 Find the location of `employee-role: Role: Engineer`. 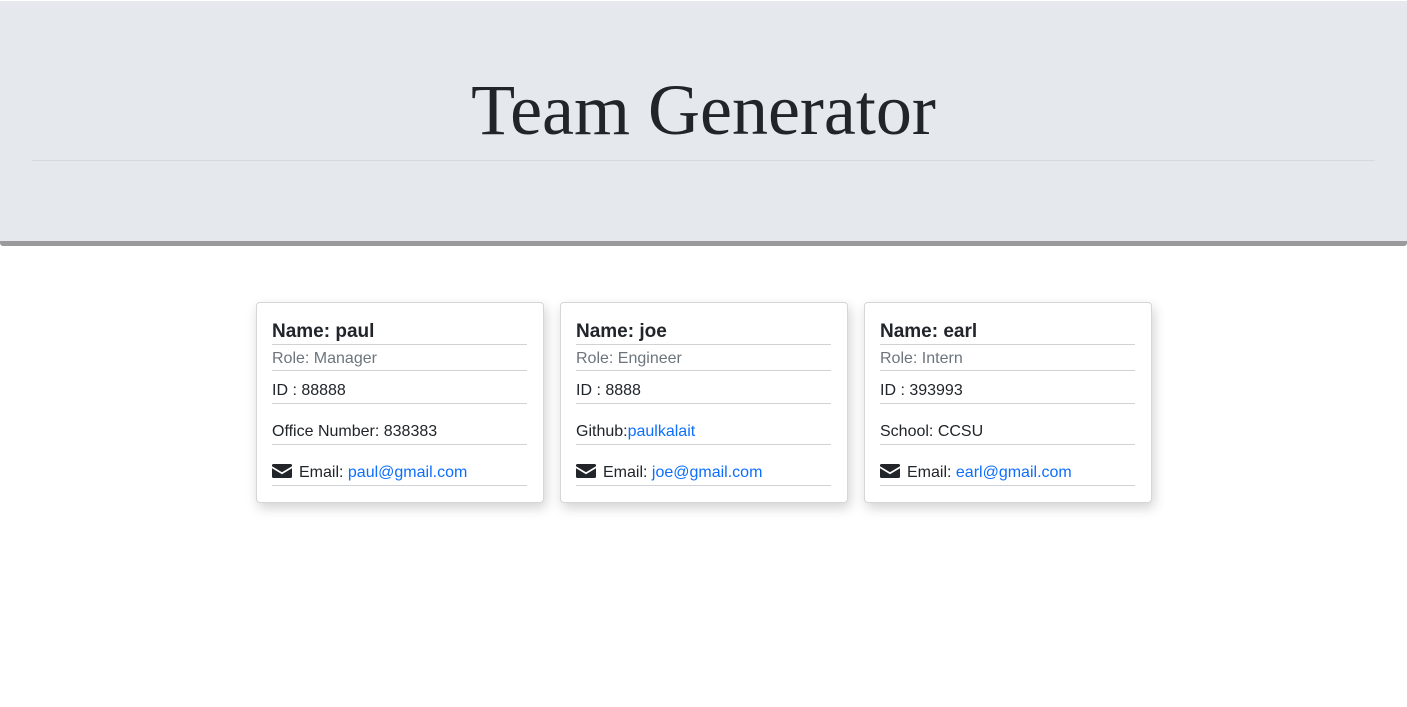

employee-role: Role: Engineer is located at coordinates (703, 360).